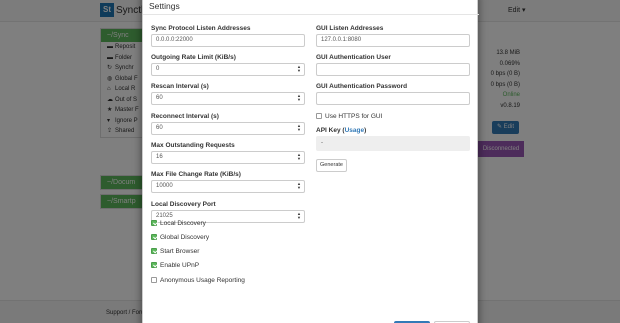 The width and height of the screenshot is (620, 323). What do you see at coordinates (228, 157) in the screenshot?
I see `max-requests-input: 16 ▲ ▼` at bounding box center [228, 157].